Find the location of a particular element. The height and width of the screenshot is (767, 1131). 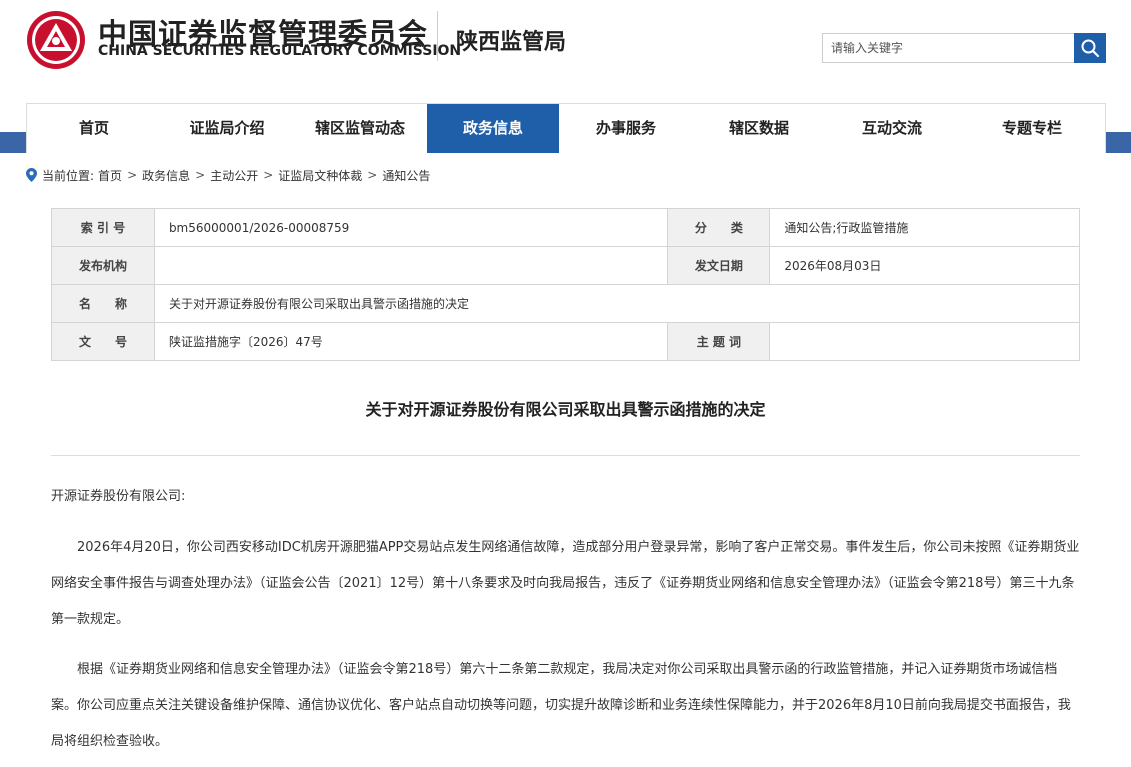

location-pin-icon is located at coordinates (31, 175).